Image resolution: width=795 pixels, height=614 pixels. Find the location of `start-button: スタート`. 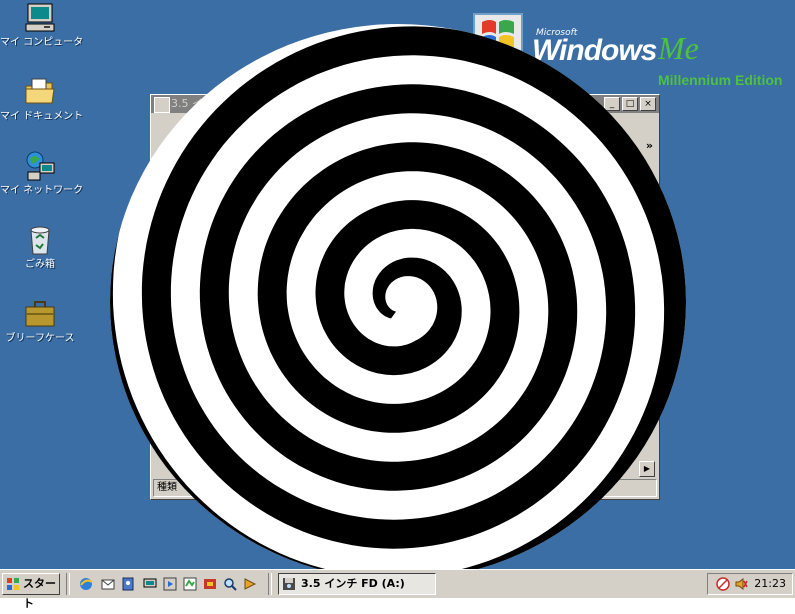

start-button: スタート is located at coordinates (31, 591).